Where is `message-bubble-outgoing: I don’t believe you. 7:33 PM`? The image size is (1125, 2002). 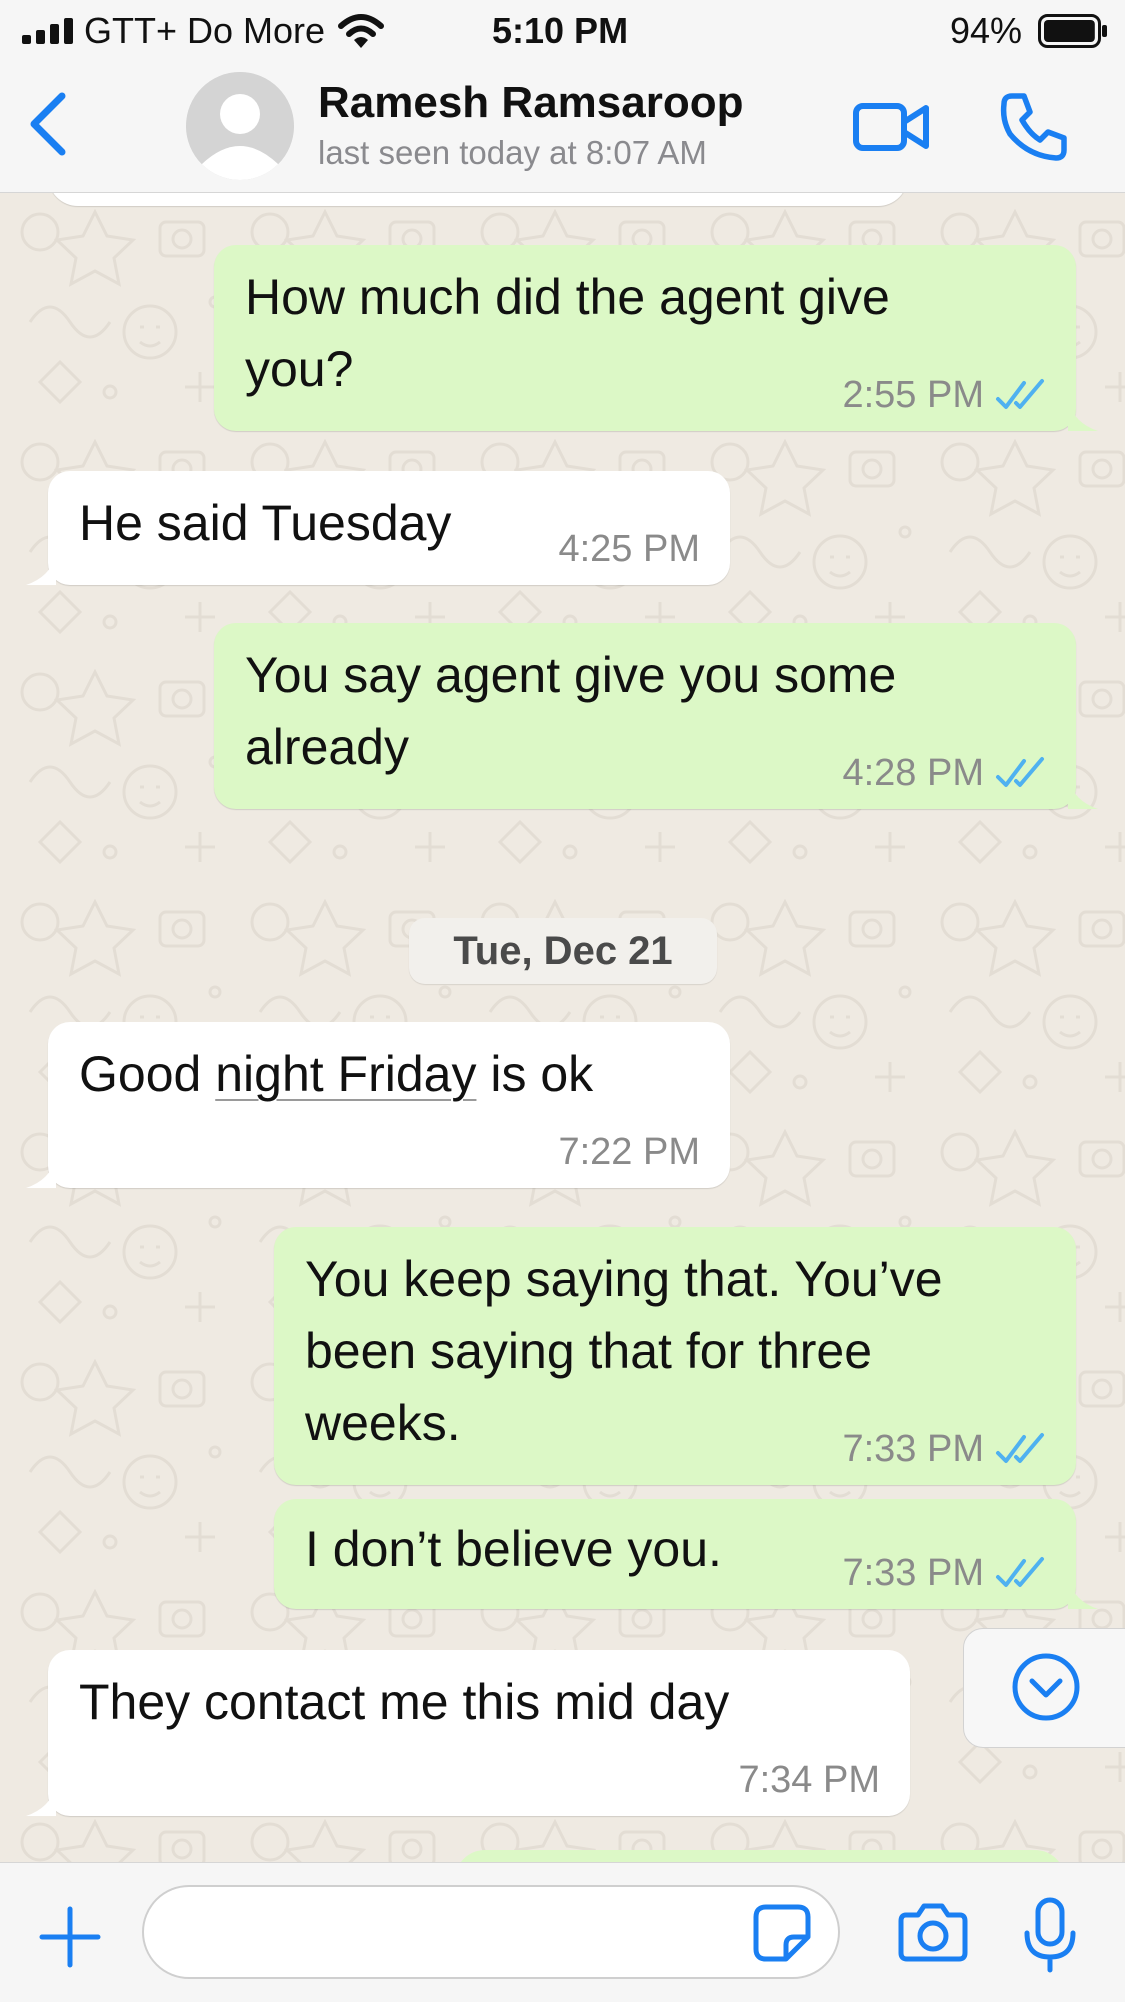
message-bubble-outgoing: I don’t believe you. 7:33 PM is located at coordinates (686, 1554).